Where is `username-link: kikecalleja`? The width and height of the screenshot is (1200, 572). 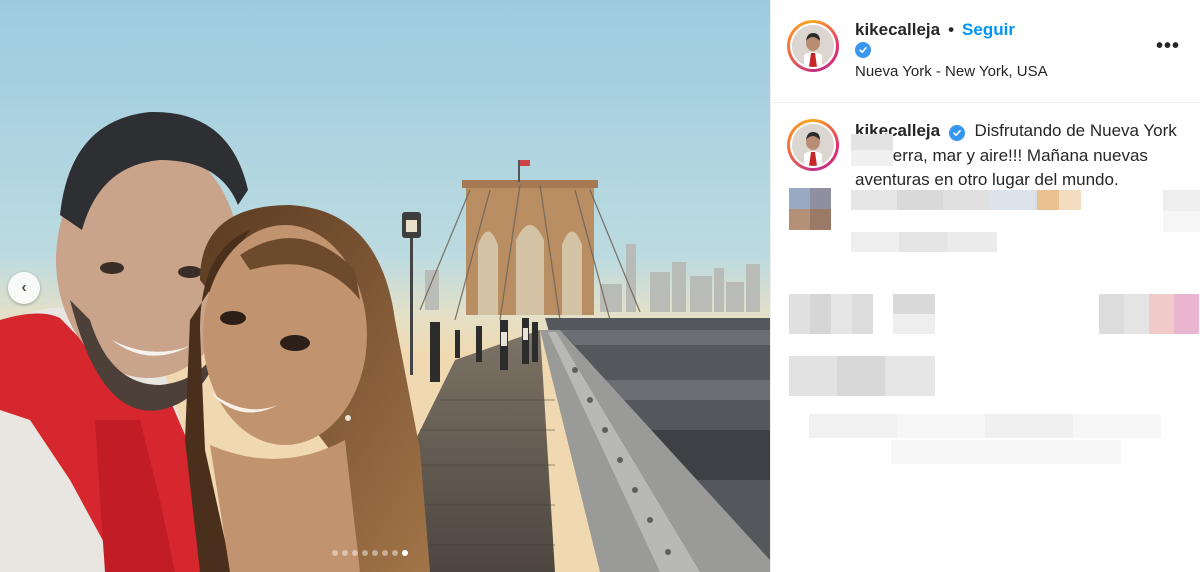
username-link: kikecalleja is located at coordinates (897, 30).